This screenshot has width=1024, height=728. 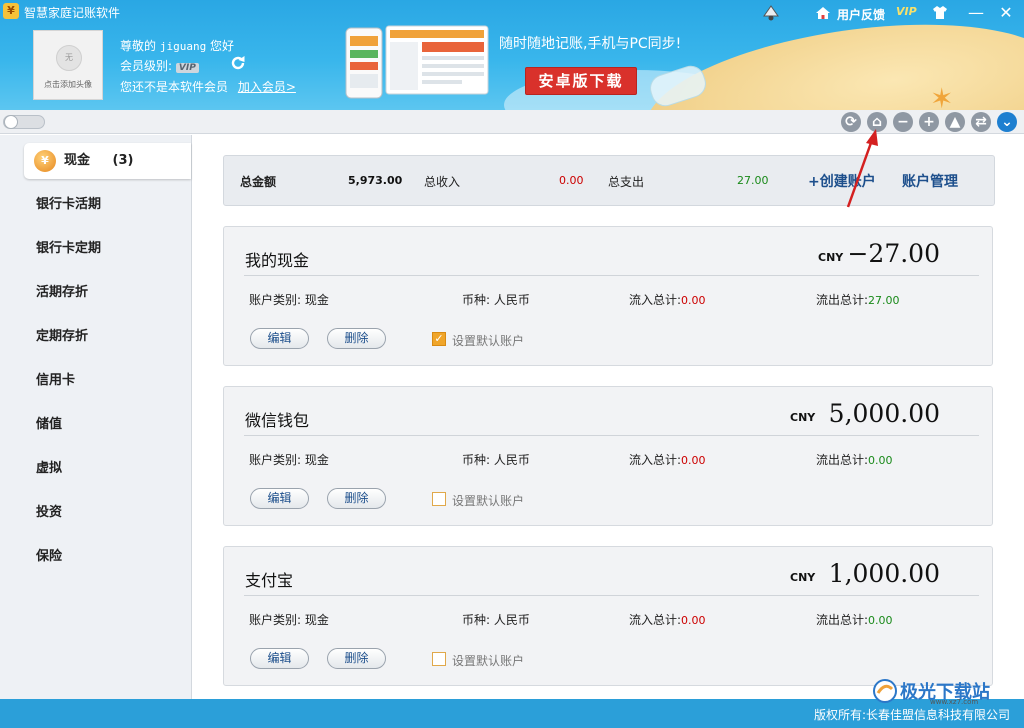 I want to click on swap-icon: ⇄, so click(x=981, y=122).